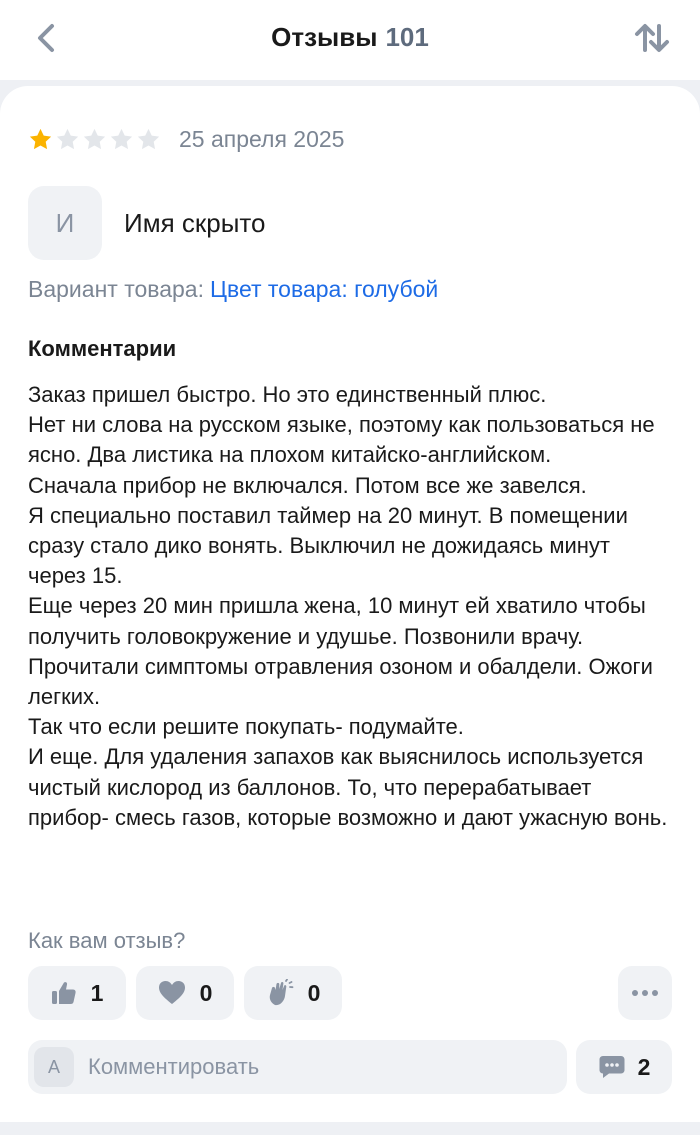 The height and width of the screenshot is (1135, 700). What do you see at coordinates (407, 37) in the screenshot?
I see `reviews-count: 101` at bounding box center [407, 37].